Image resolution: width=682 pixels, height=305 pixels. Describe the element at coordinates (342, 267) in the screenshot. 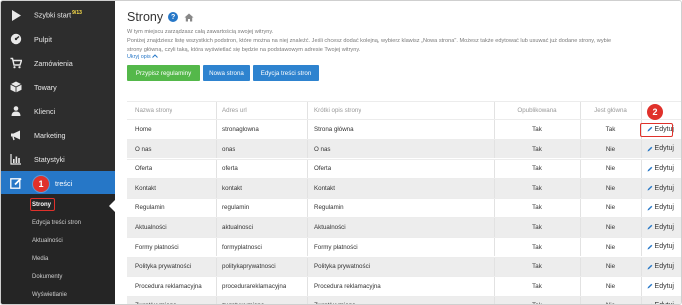

I see `cell-description: Polityka prywatności` at that location.